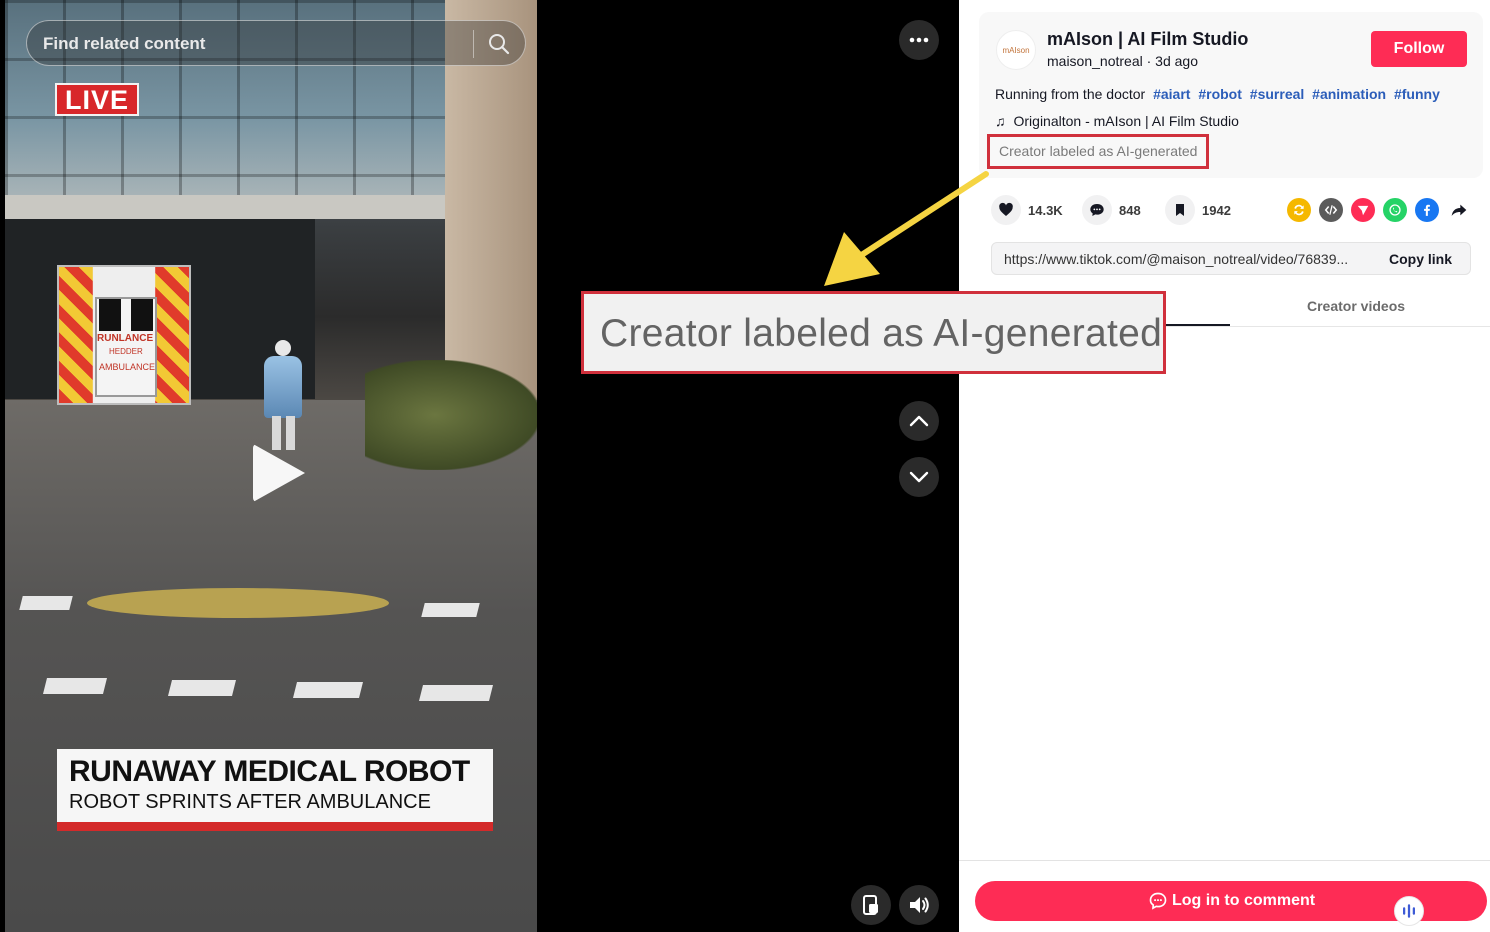 This screenshot has width=1490, height=932. I want to click on volume-button, so click(919, 905).